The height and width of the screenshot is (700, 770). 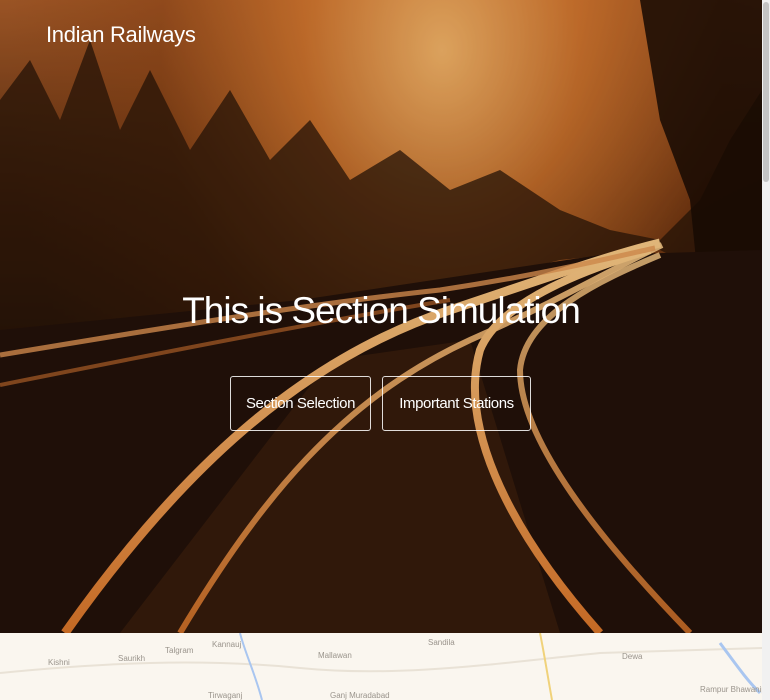 I want to click on map-place-label: Tirwaganj, so click(x=225, y=695).